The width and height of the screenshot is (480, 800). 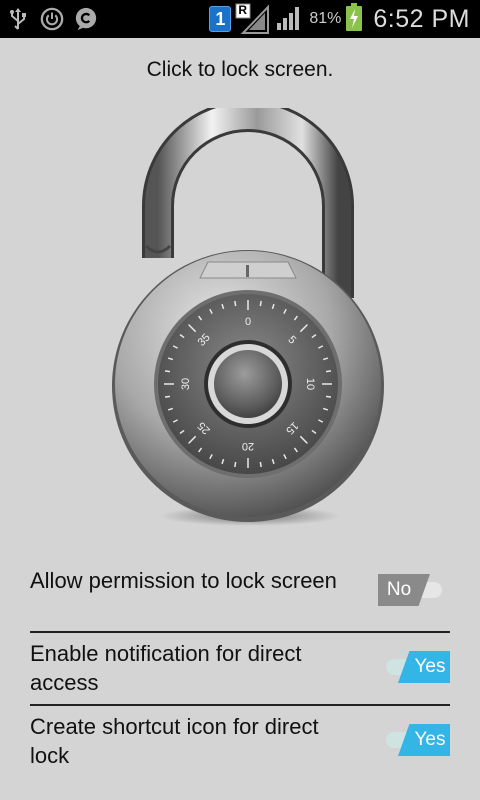 I want to click on page-title: Click to lock screen., so click(x=240, y=69).